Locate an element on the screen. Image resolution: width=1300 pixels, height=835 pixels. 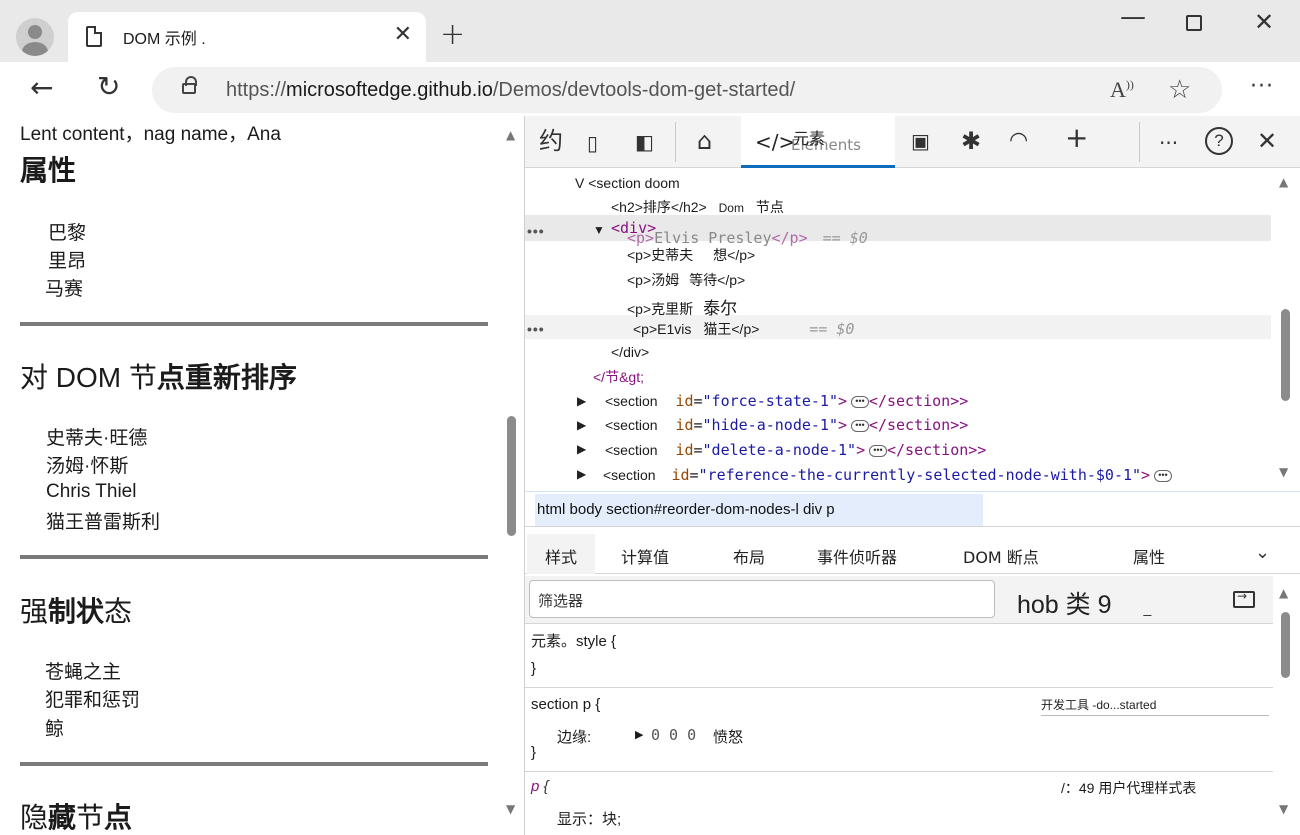
more-tools-plus-icon: + is located at coordinates (1076, 138).